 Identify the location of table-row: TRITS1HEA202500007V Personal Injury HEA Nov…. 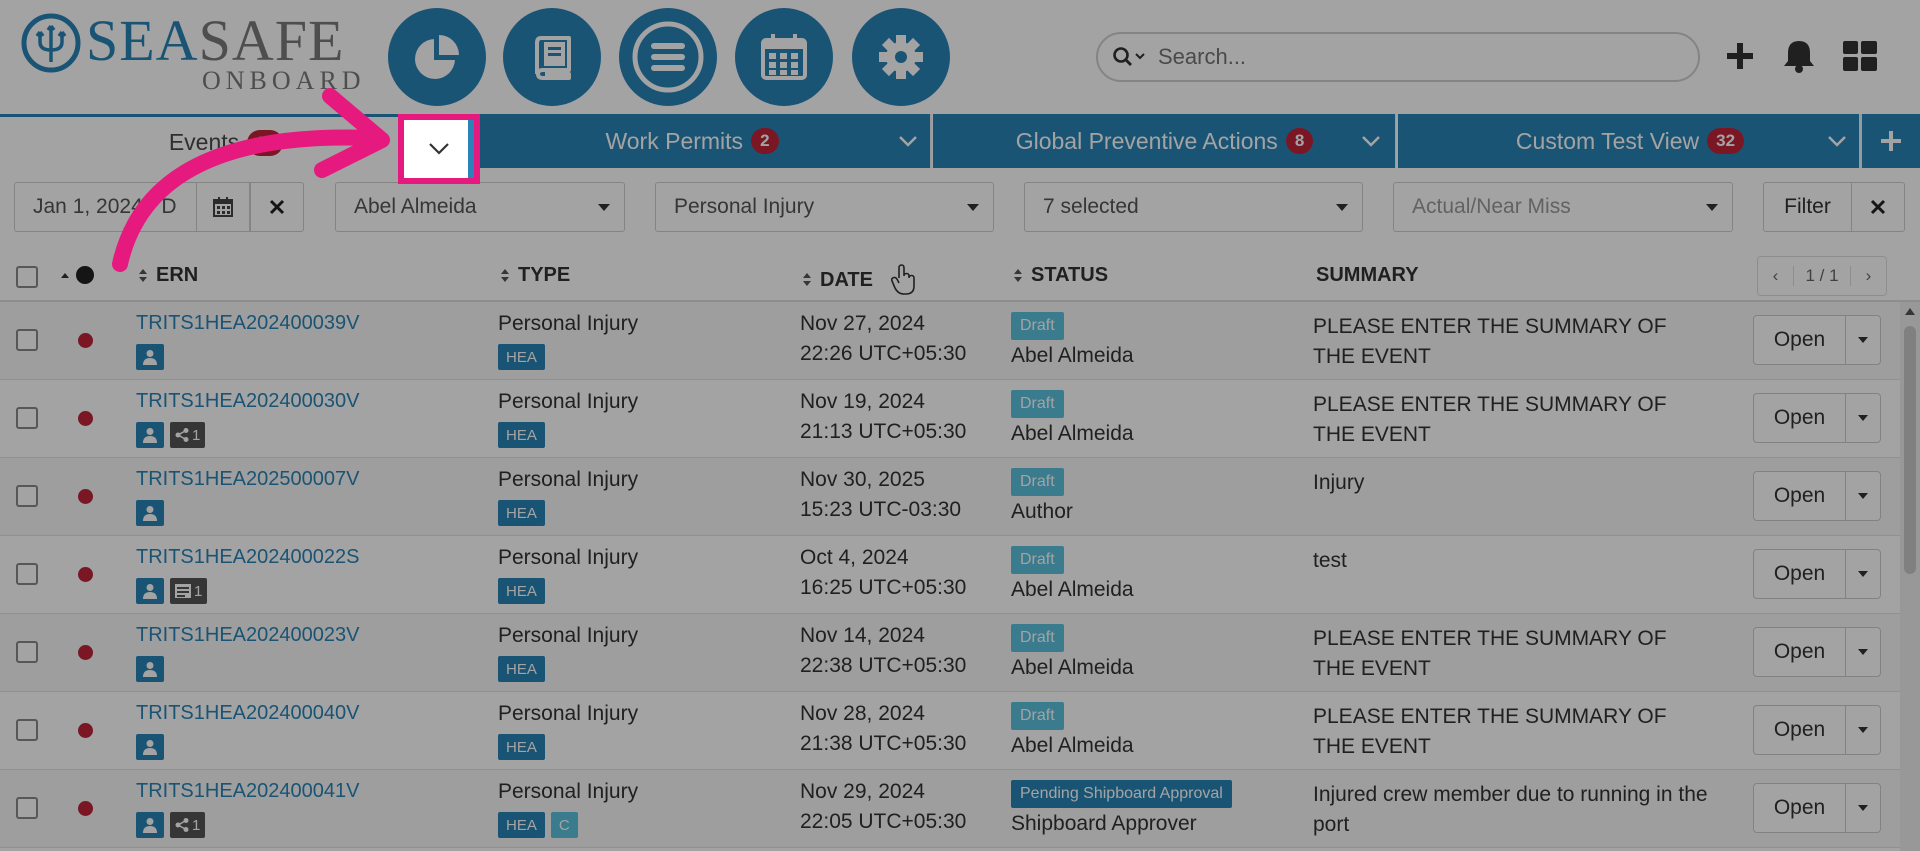
(950, 497).